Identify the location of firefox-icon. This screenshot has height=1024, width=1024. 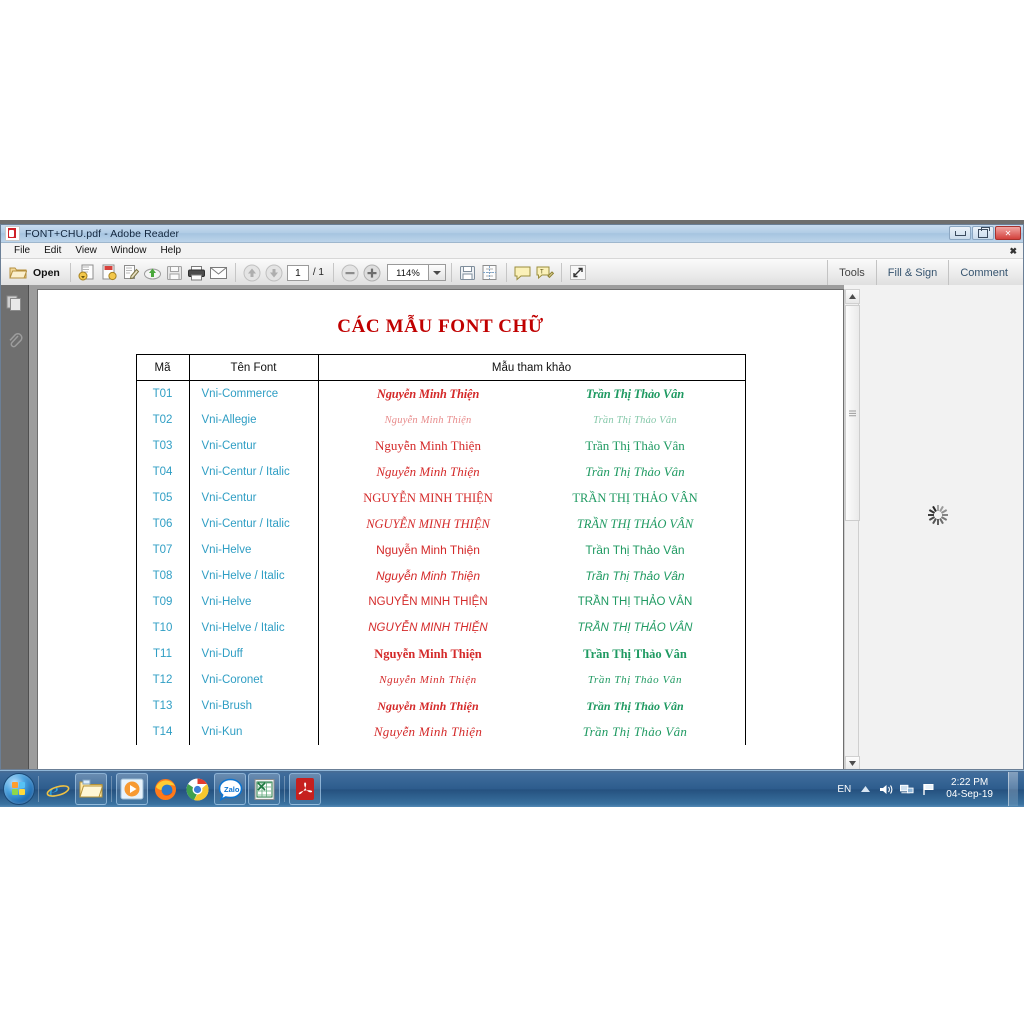
(165, 789).